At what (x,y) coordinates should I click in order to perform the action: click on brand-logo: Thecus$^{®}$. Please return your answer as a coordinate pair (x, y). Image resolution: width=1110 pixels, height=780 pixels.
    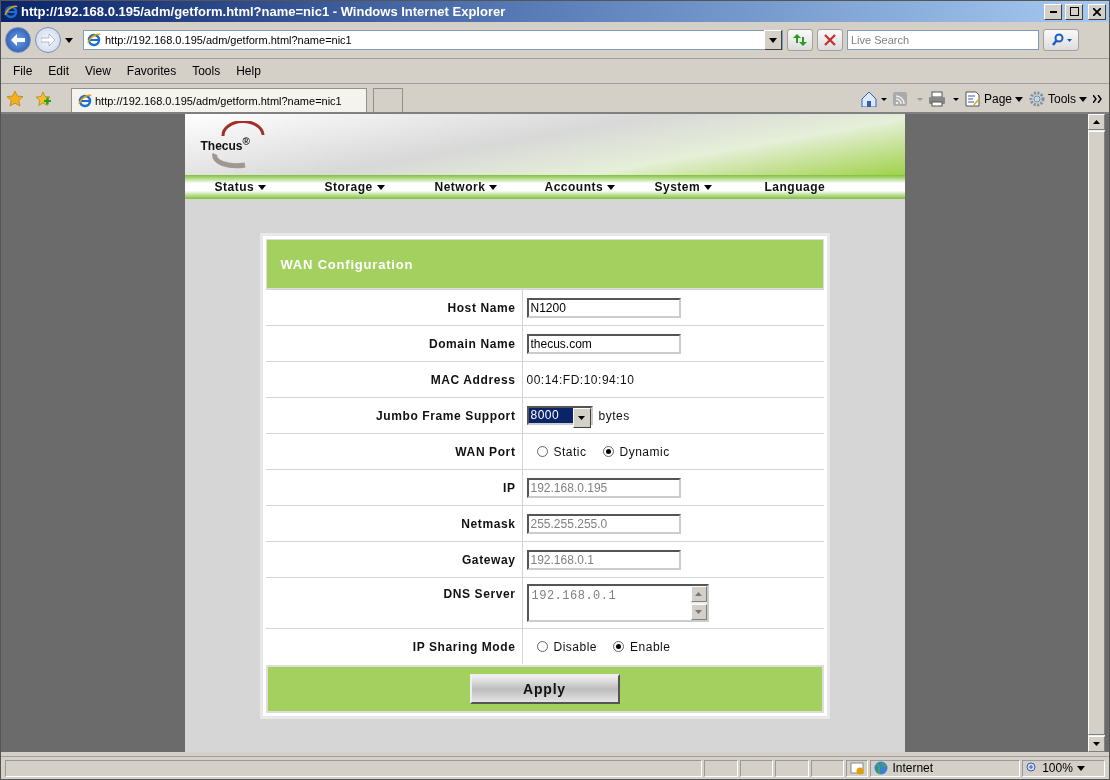
    Looking at the image, I should click on (233, 144).